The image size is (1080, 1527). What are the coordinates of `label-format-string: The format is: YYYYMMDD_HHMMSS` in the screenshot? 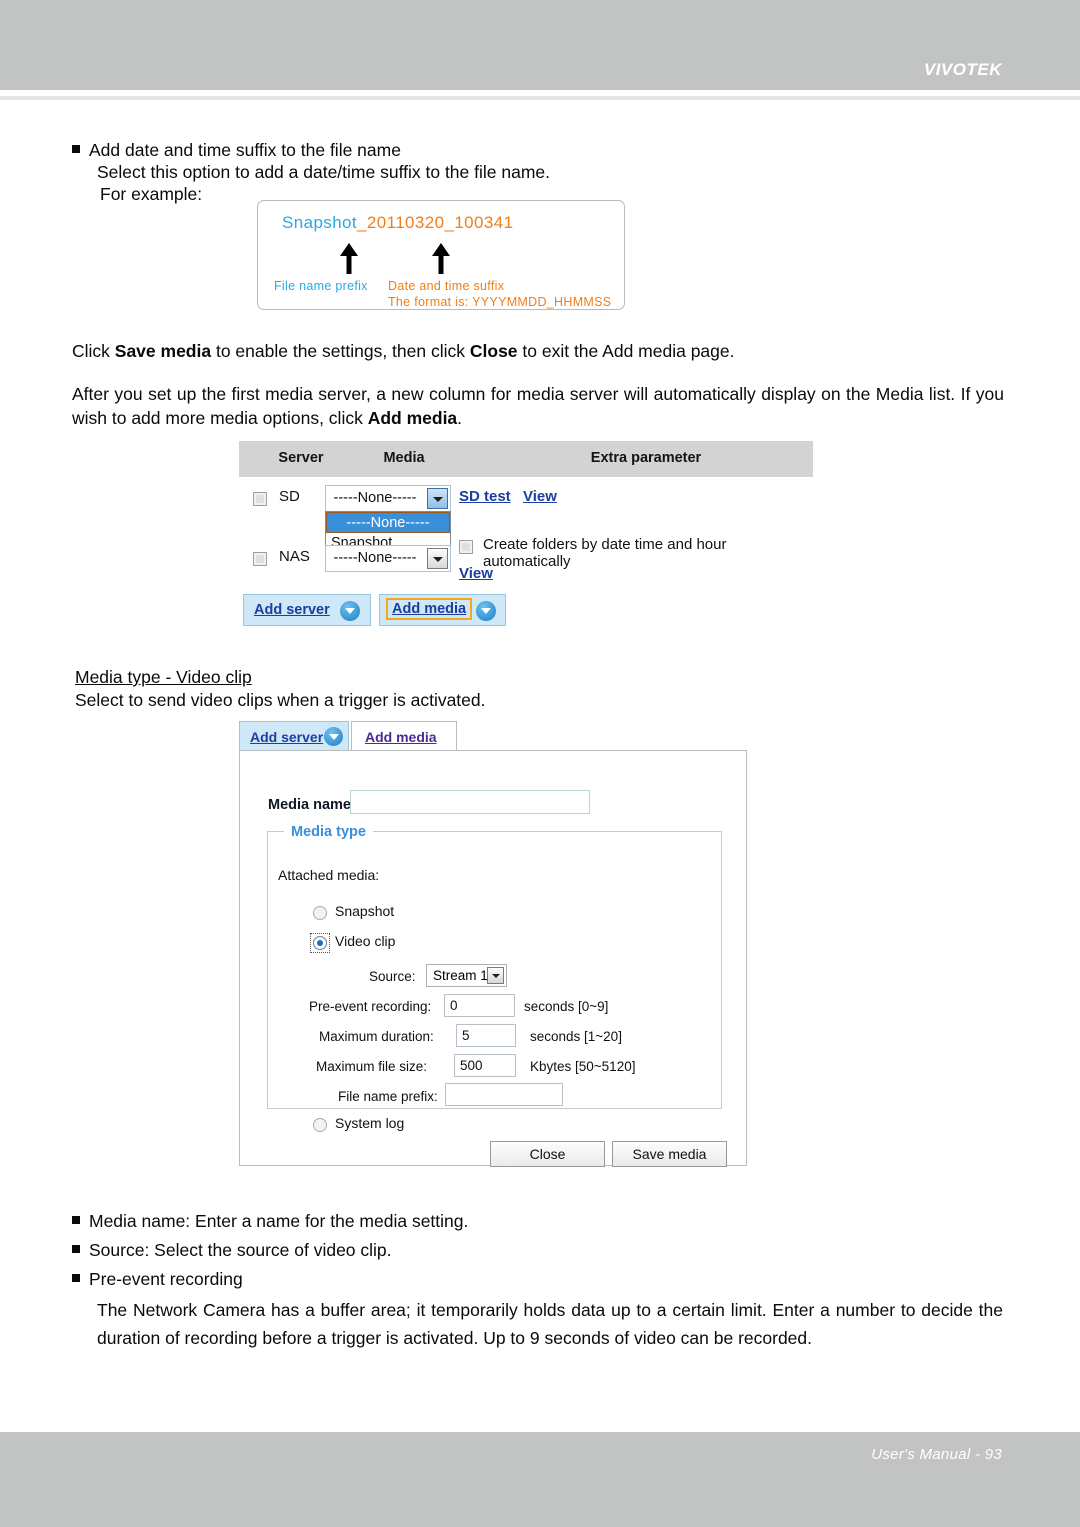 It's located at (500, 302).